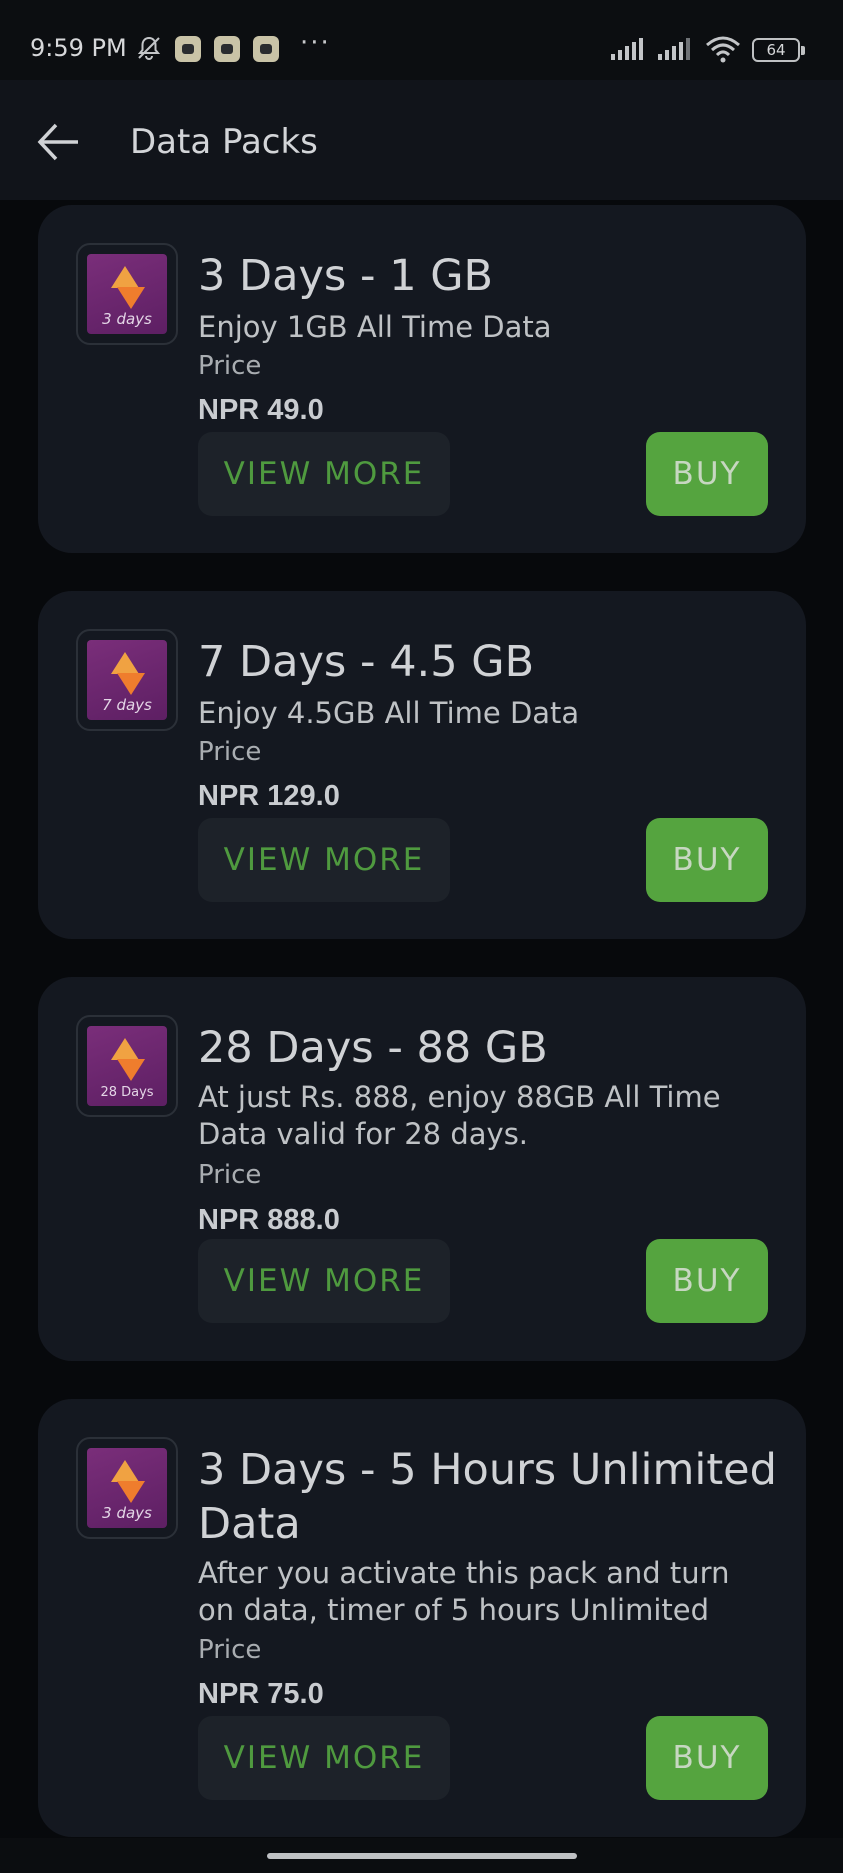 This screenshot has width=843, height=1873. Describe the element at coordinates (389, 713) in the screenshot. I see `pack-description: Enjoy 4.5GB All Time Data` at that location.